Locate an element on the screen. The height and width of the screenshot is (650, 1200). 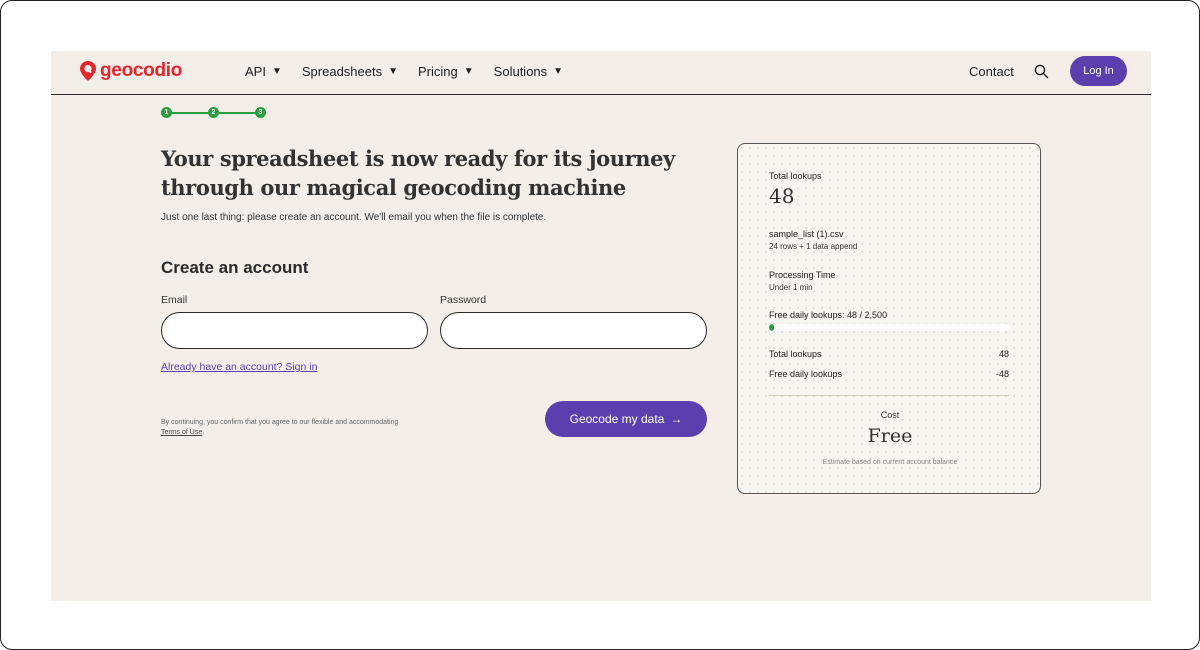
step-3: 3 is located at coordinates (260, 112).